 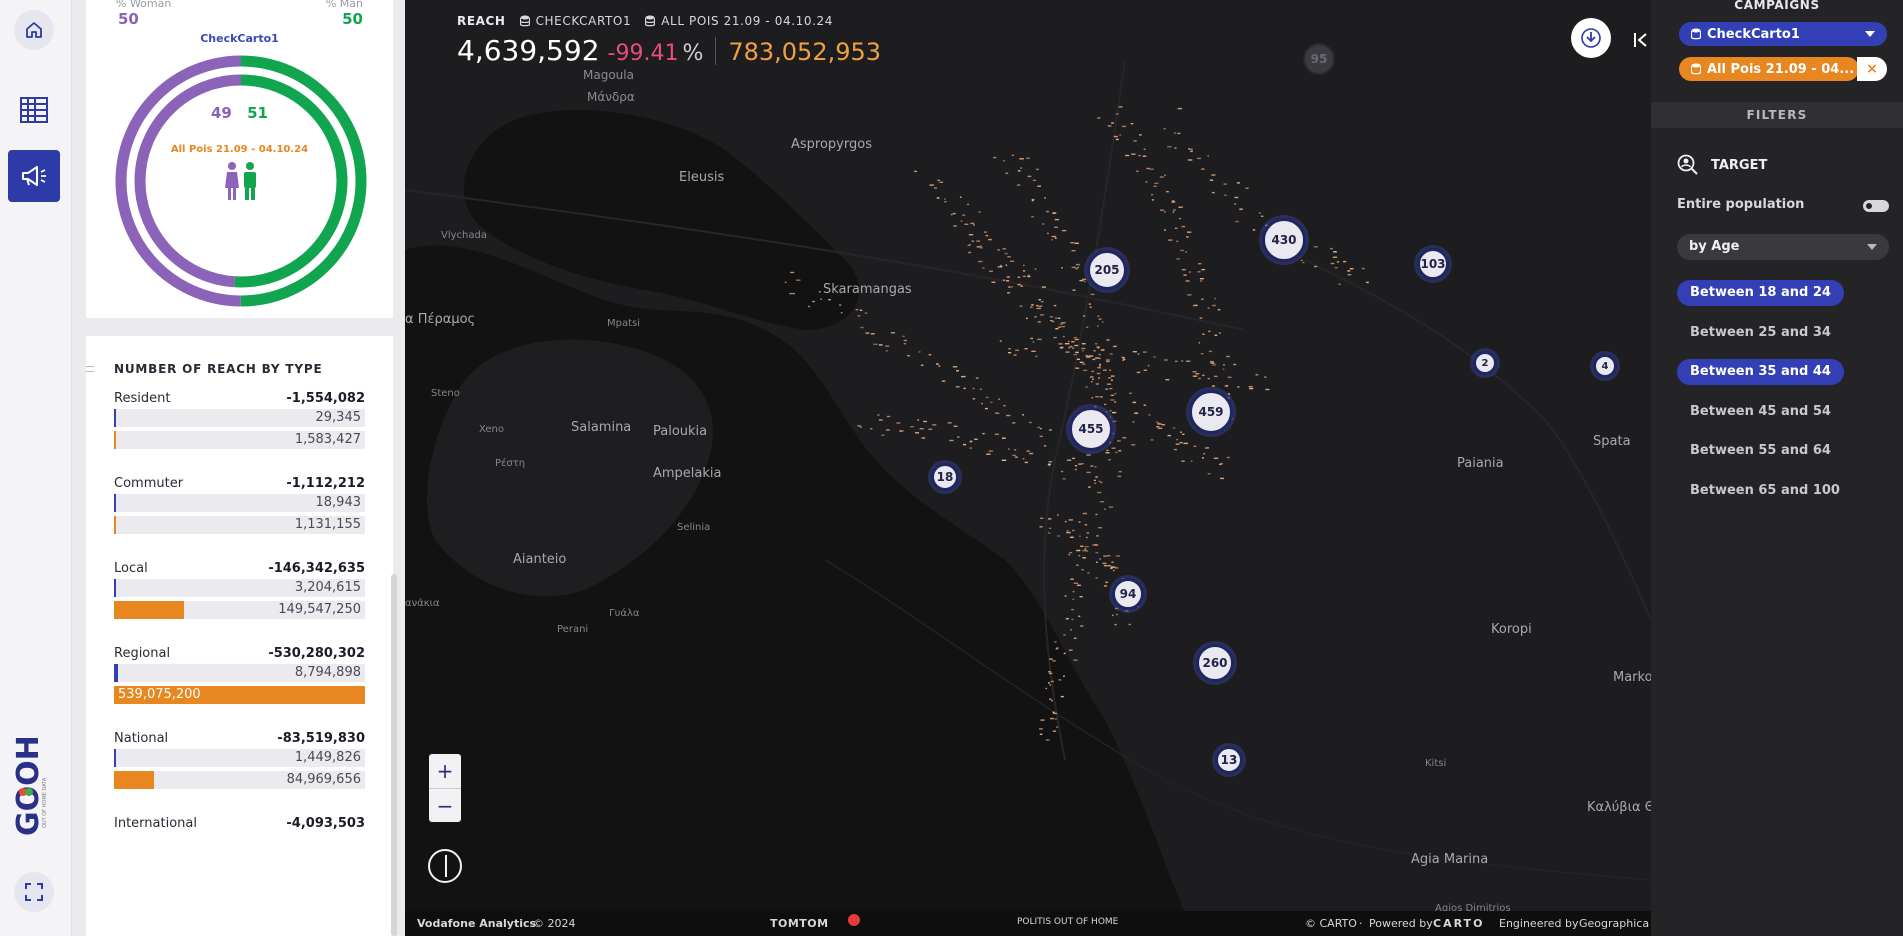 What do you see at coordinates (34, 176) in the screenshot?
I see `campaigns-button` at bounding box center [34, 176].